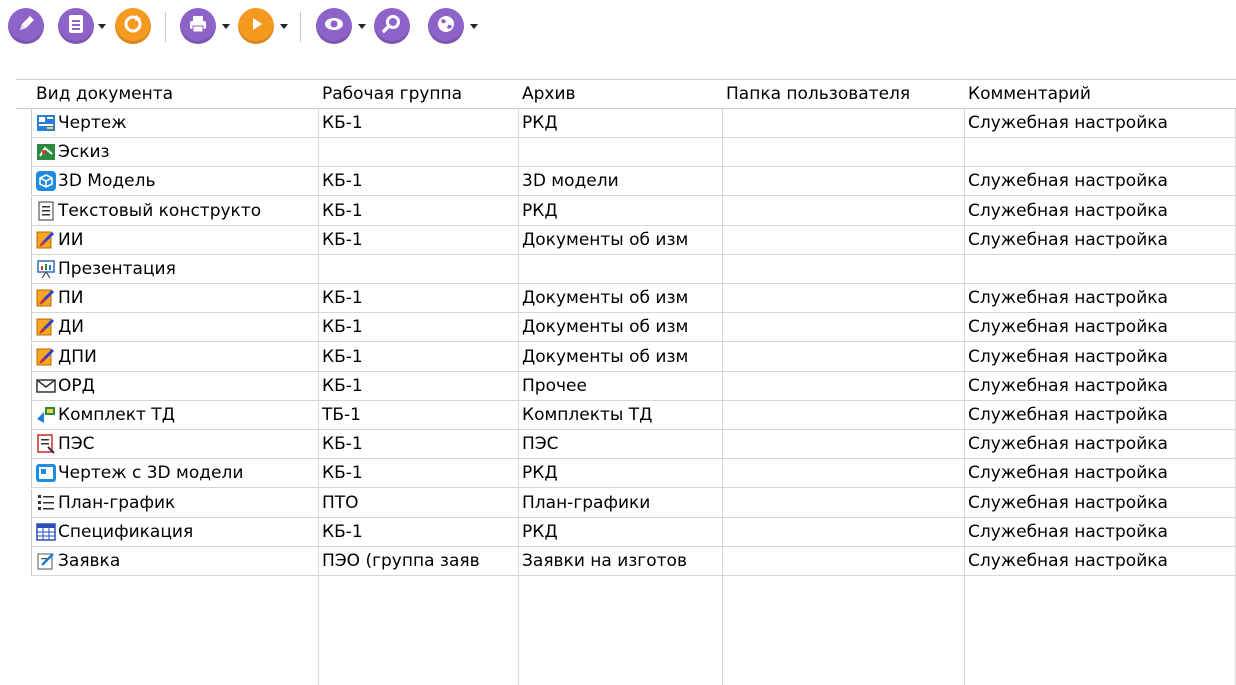 The width and height of the screenshot is (1236, 685). What do you see at coordinates (102, 26) in the screenshot?
I see `document-dropdown-arrow` at bounding box center [102, 26].